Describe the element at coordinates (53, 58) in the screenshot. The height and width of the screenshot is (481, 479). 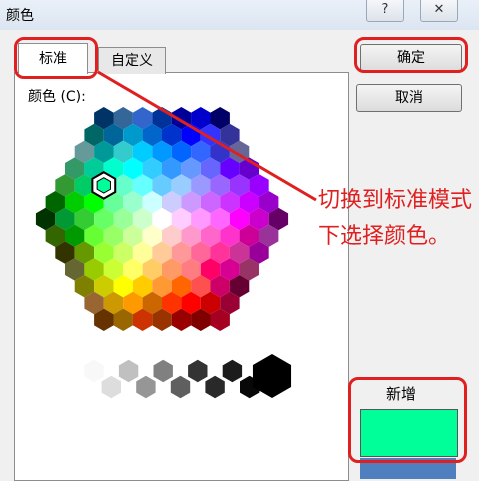
I see `tab-standard: 标准` at that location.